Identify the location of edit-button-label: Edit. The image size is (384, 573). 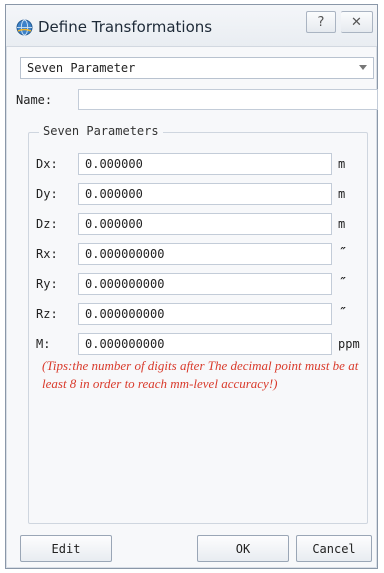
(66, 548).